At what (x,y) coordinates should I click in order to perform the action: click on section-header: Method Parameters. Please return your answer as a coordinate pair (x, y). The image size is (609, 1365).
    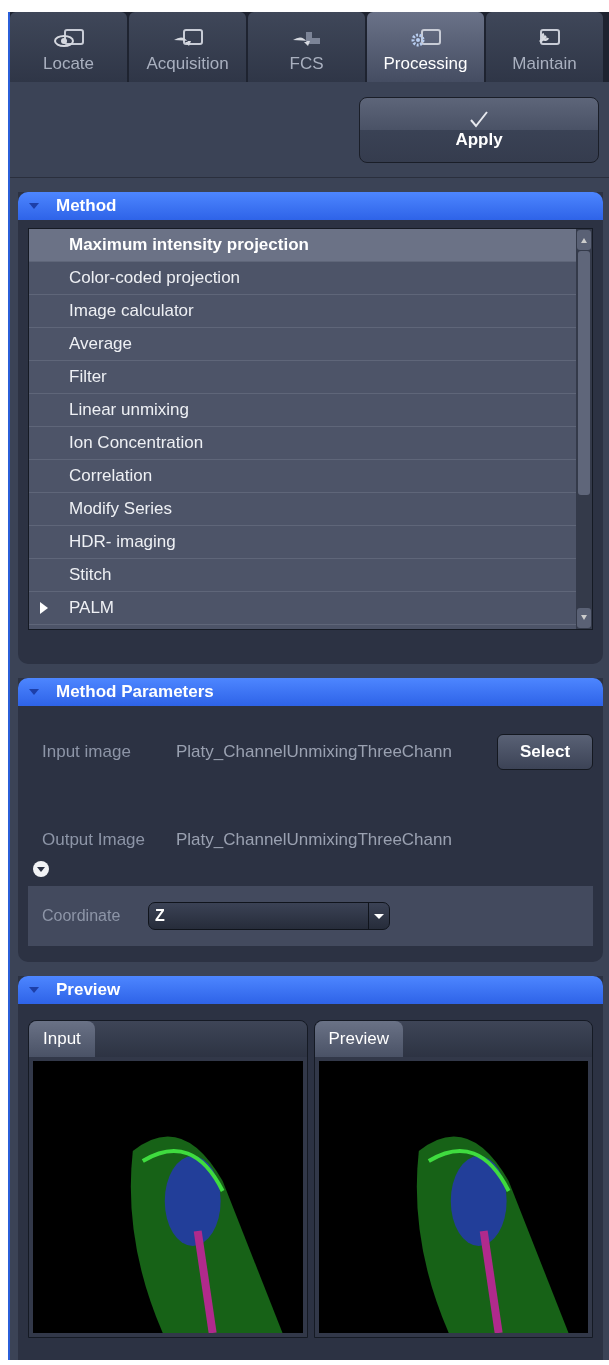
    Looking at the image, I should click on (310, 692).